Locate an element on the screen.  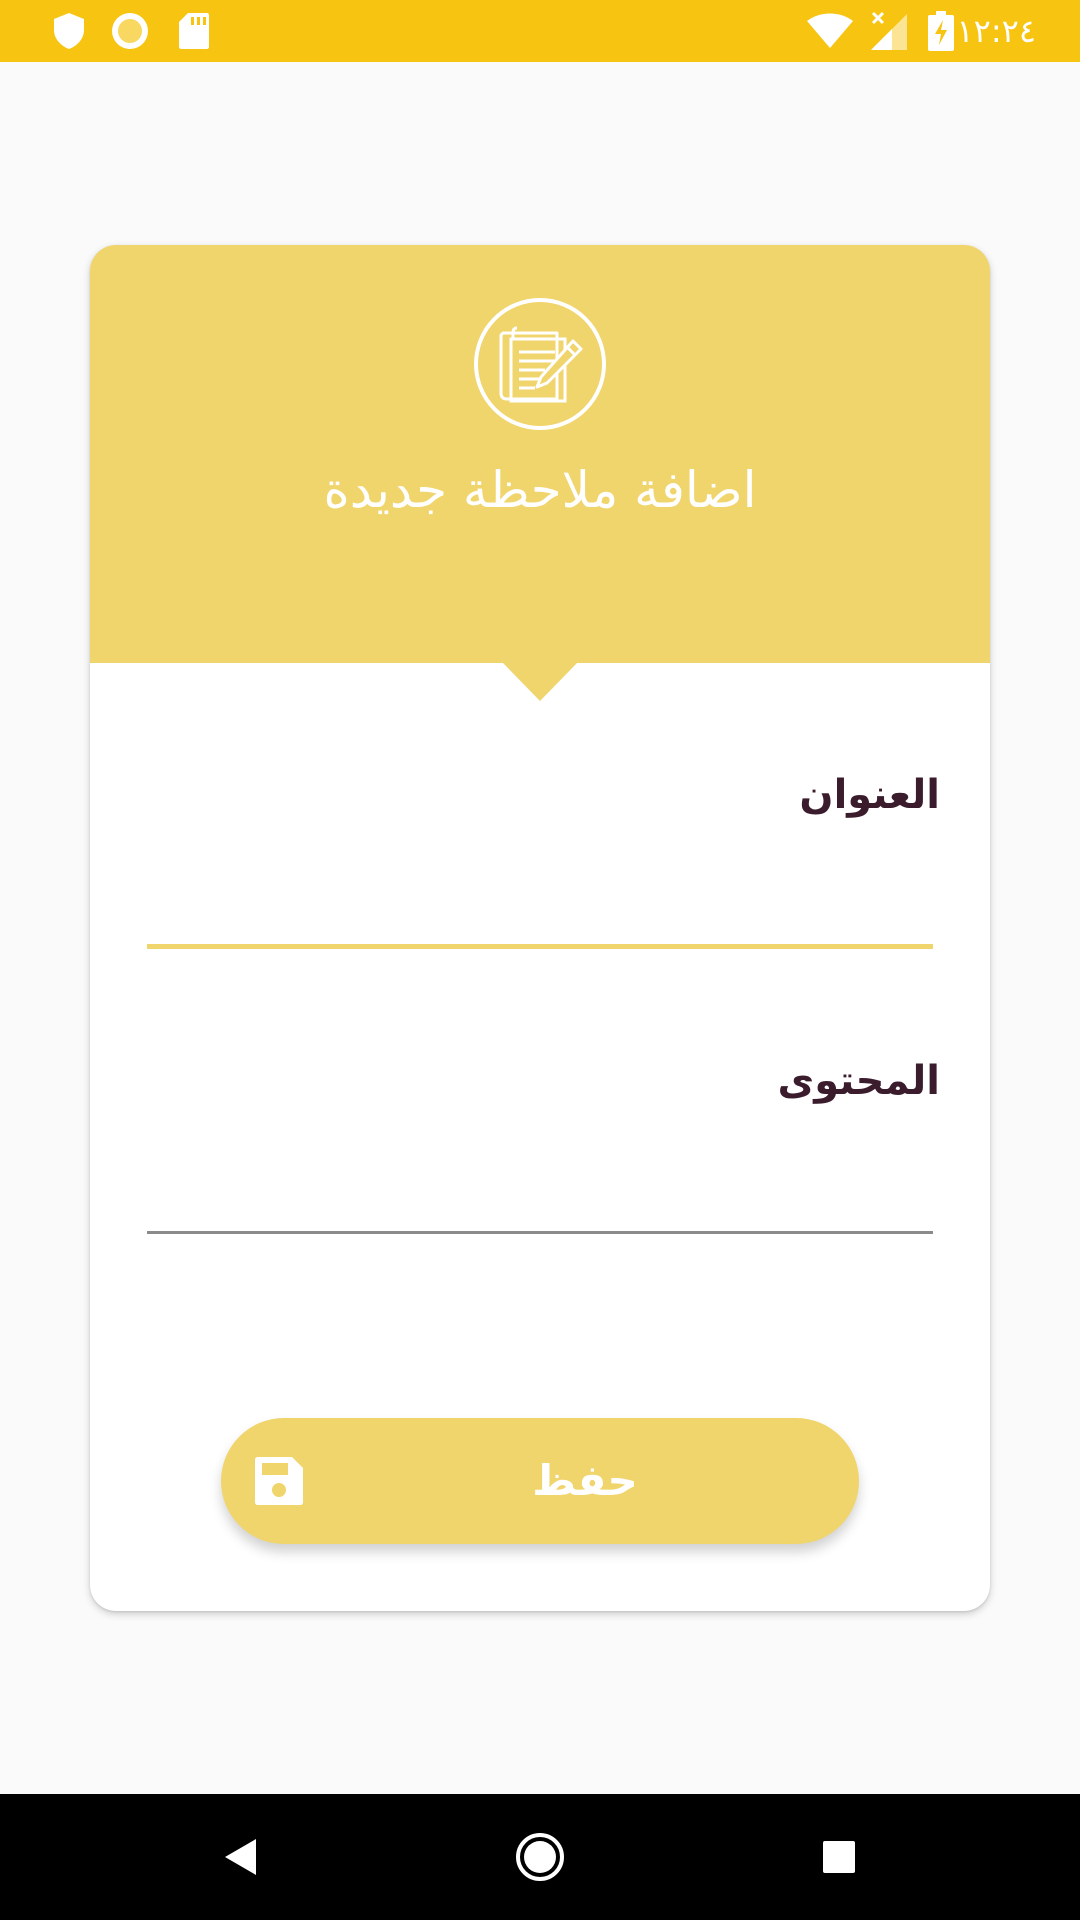
status-bar: ١٢:٢٤ is located at coordinates (540, 31).